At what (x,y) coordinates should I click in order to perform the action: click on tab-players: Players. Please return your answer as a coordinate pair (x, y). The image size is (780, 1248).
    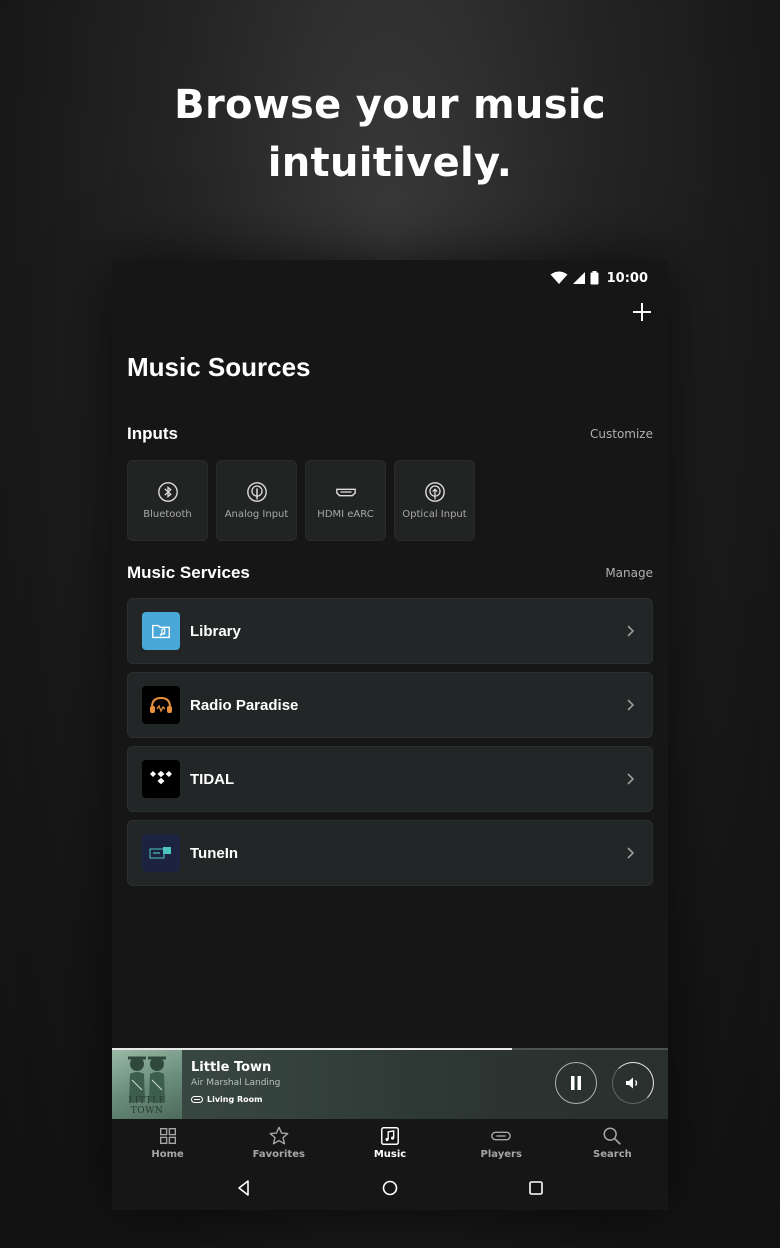
    Looking at the image, I should click on (501, 1142).